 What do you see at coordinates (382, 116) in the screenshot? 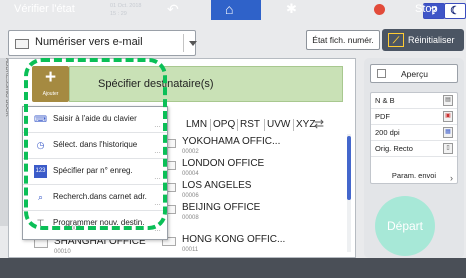
I see `setting-label: PDF` at bounding box center [382, 116].